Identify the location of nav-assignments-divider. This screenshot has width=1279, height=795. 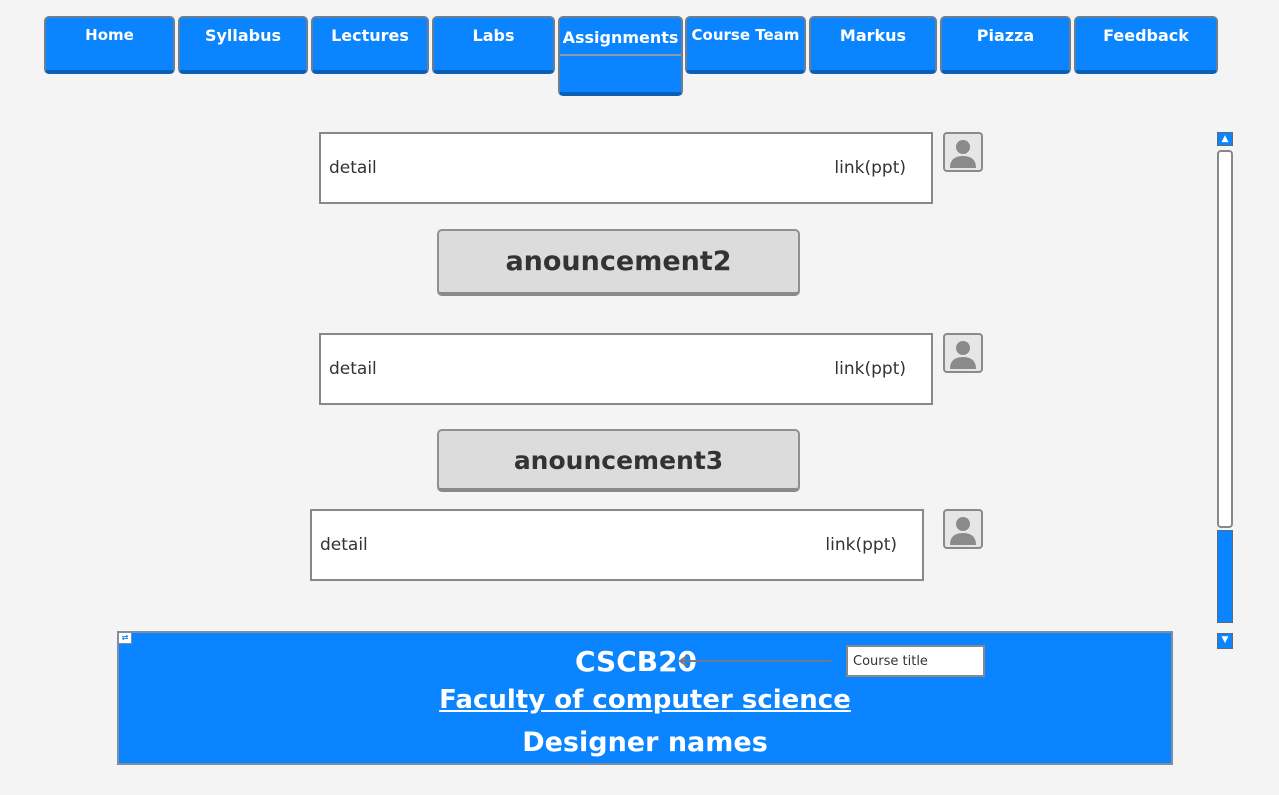
(620, 55).